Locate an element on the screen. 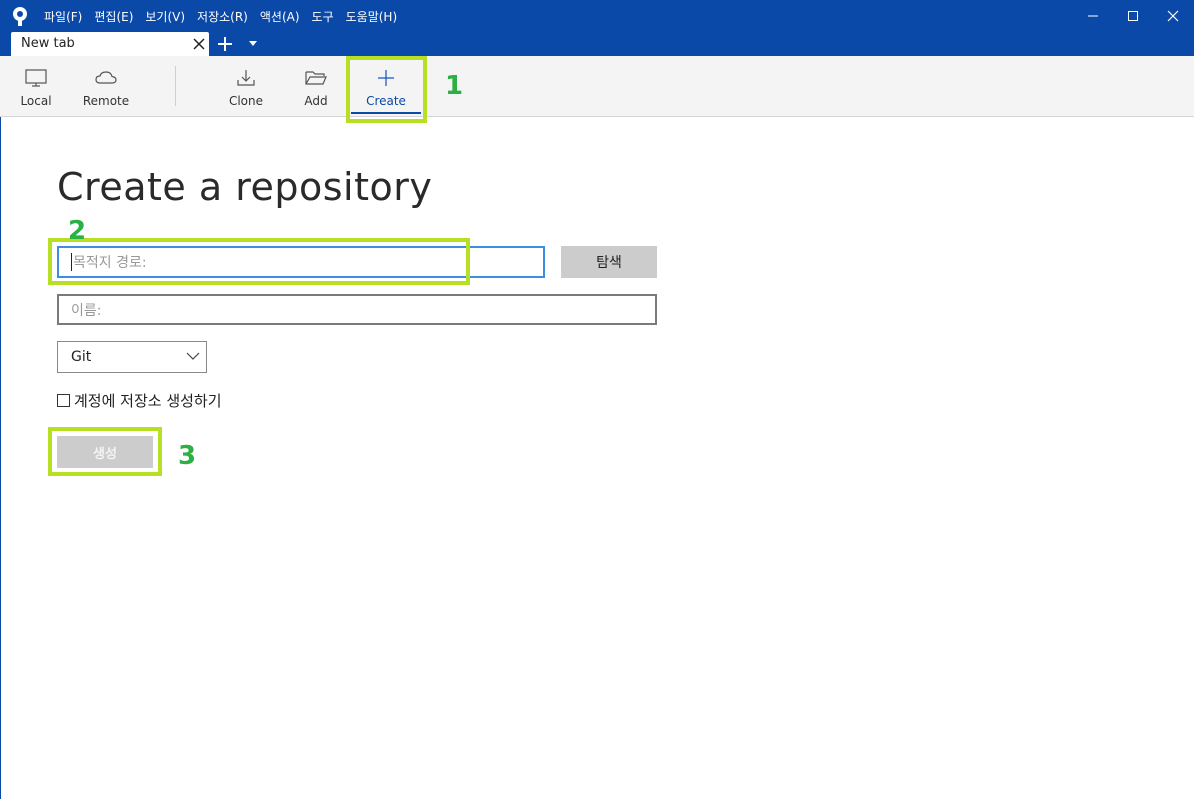 The width and height of the screenshot is (1194, 799). maximize-icon is located at coordinates (1133, 16).